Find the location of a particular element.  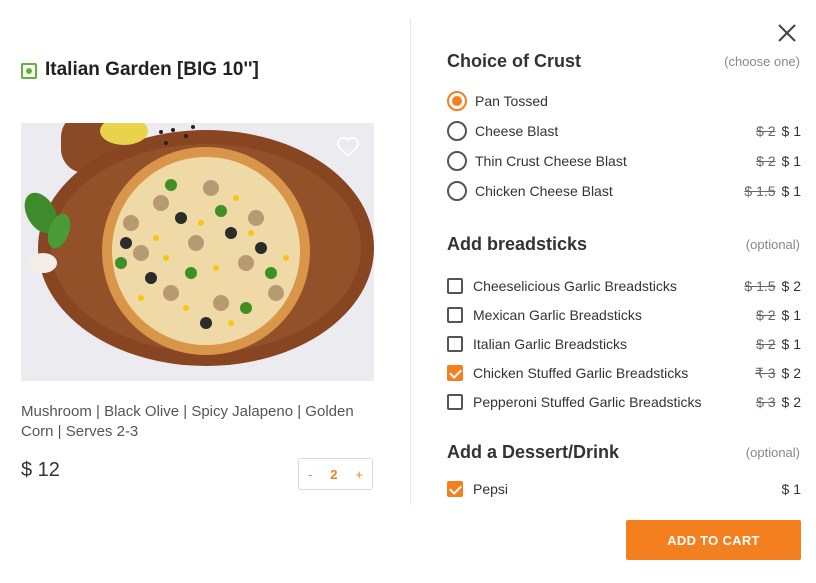

option-label: Thin Crust Cheese Blast is located at coordinates (551, 161).